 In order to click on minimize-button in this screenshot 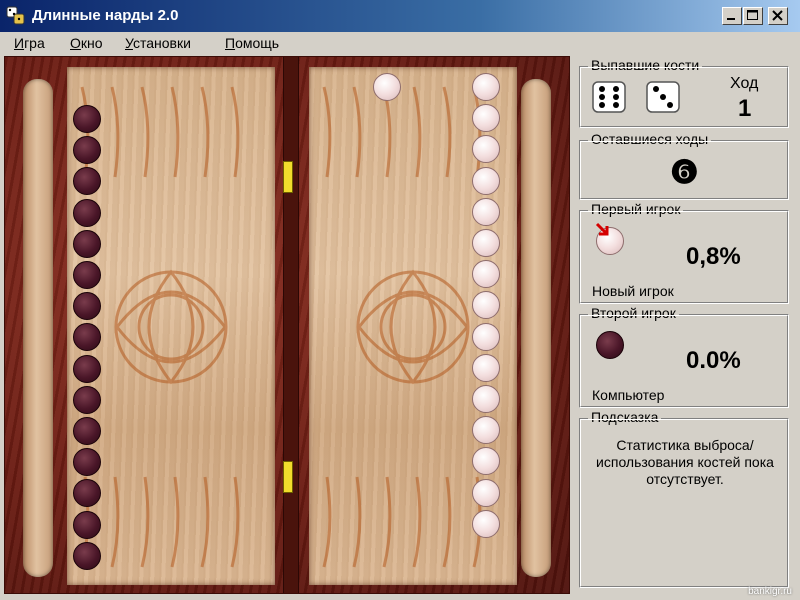, I will do `click(732, 16)`.